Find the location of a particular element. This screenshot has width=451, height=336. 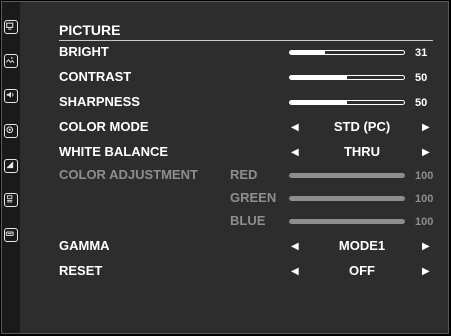

image-icon is located at coordinates (11, 61).